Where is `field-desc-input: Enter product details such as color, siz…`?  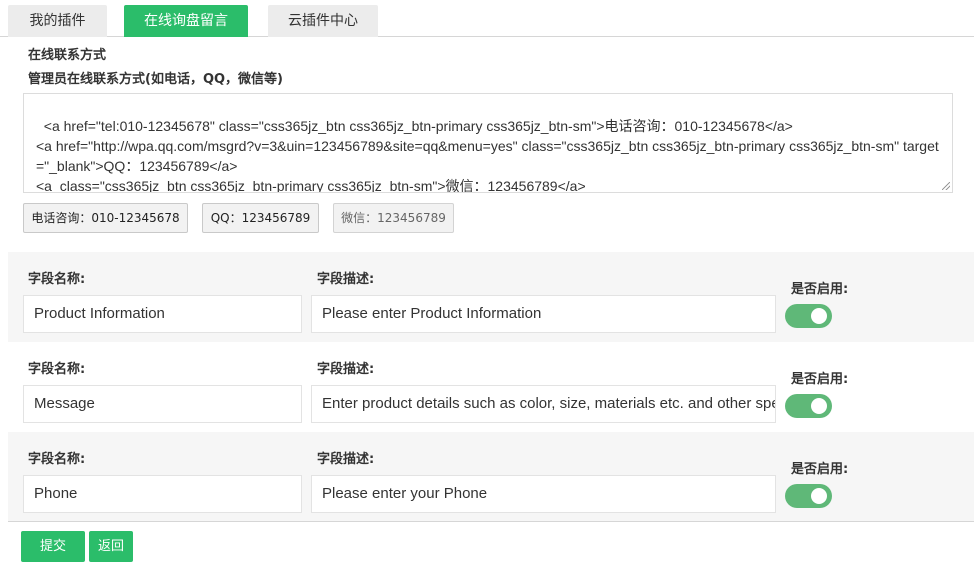
field-desc-input: Enter product details such as color, siz… is located at coordinates (543, 404).